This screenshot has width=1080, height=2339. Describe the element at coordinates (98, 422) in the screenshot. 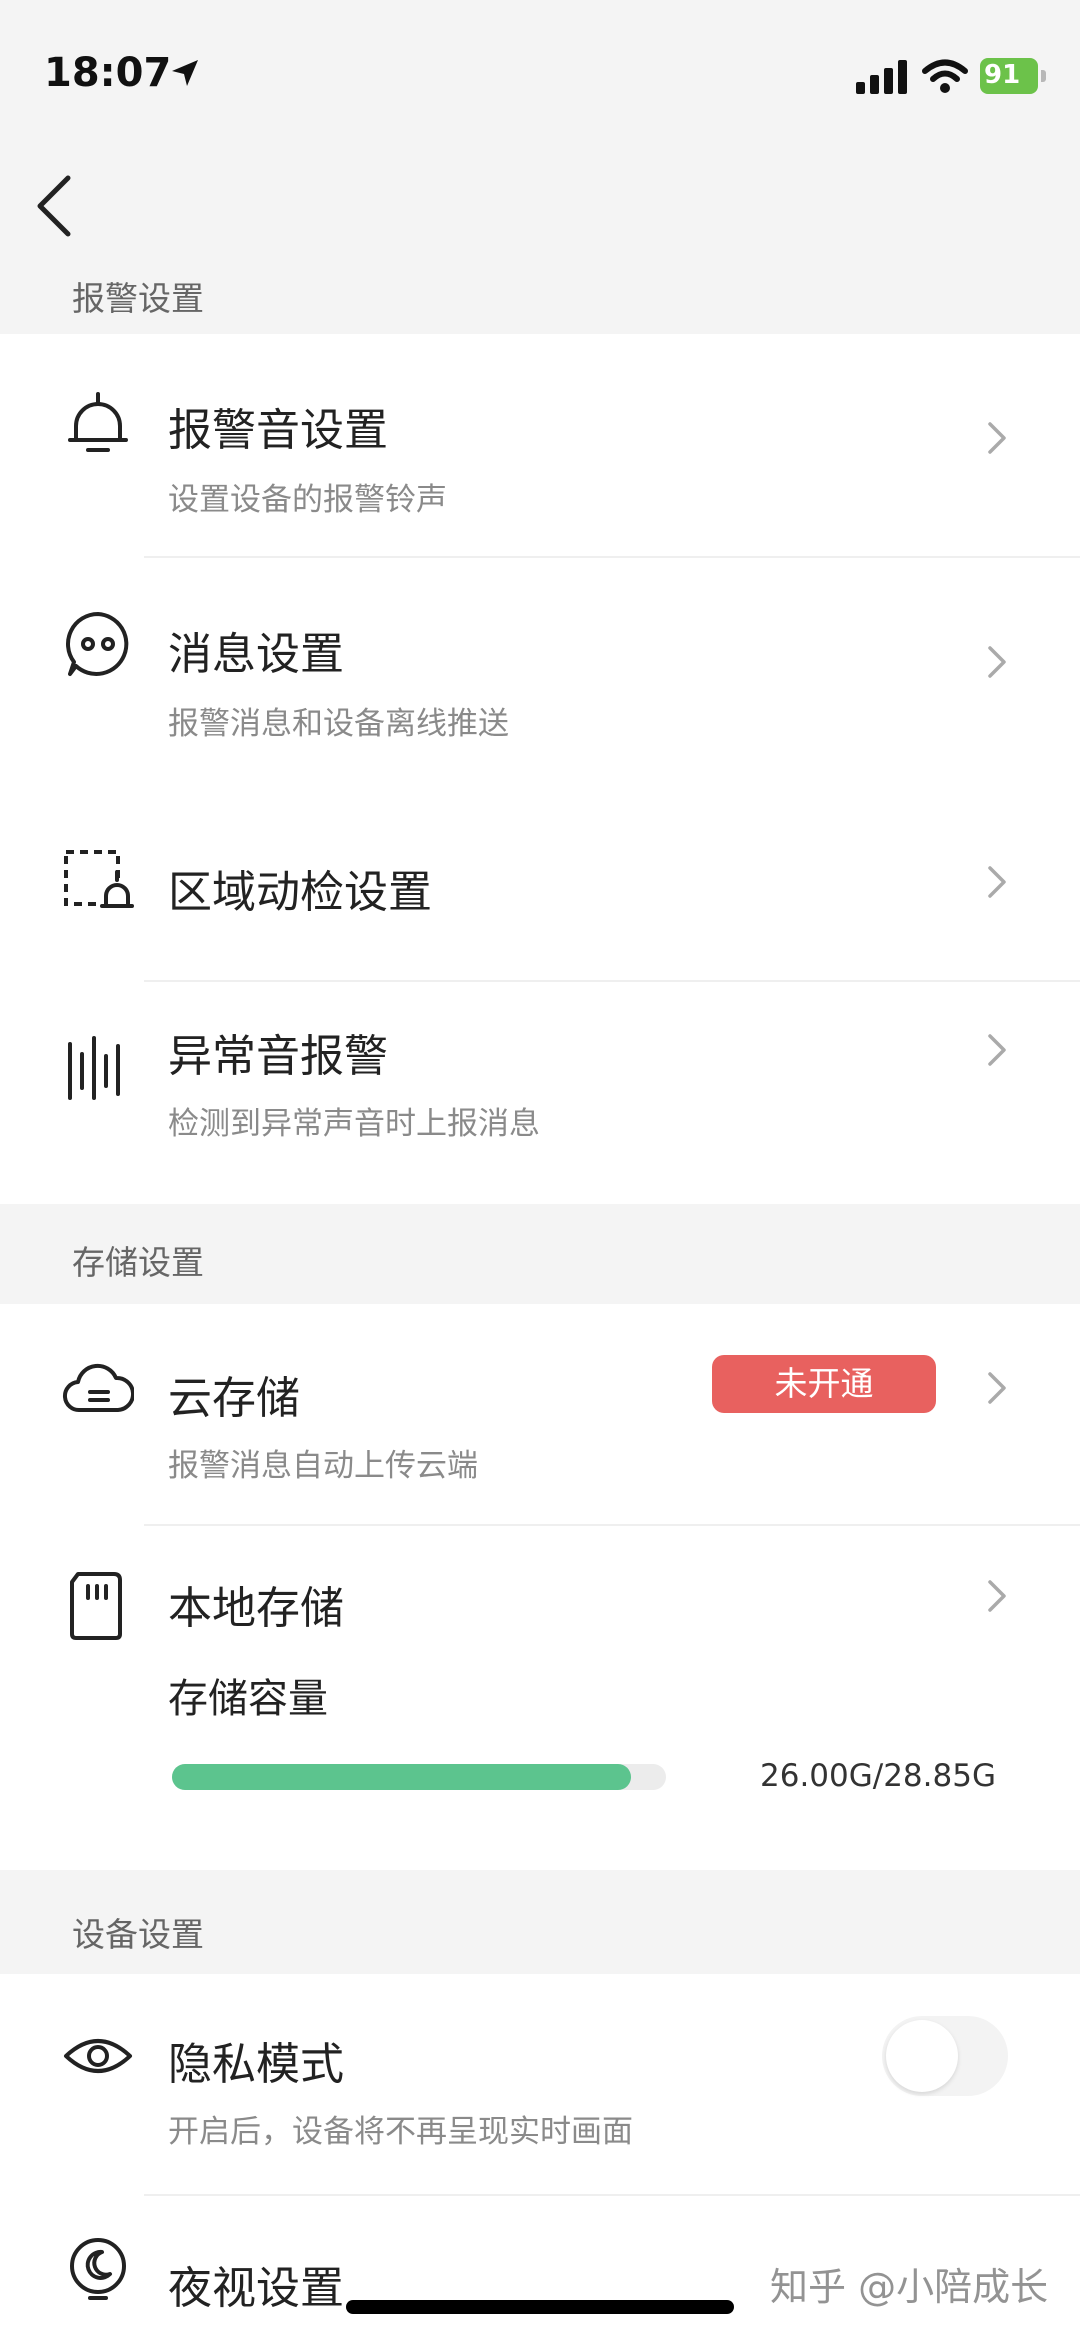

I see `bell-icon` at that location.